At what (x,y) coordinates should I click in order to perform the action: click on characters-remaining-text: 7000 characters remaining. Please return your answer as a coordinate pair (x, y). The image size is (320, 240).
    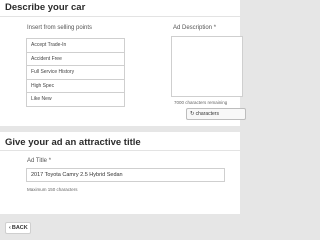
    Looking at the image, I should click on (201, 102).